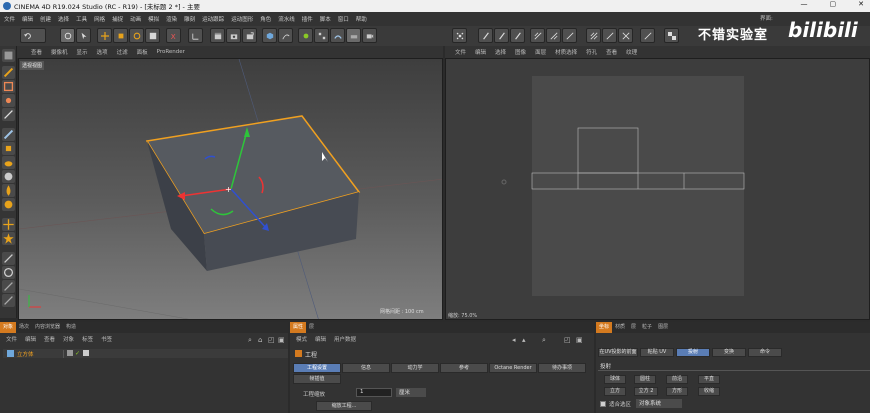  I want to click on tweak-mode-button, so click(8, 162).